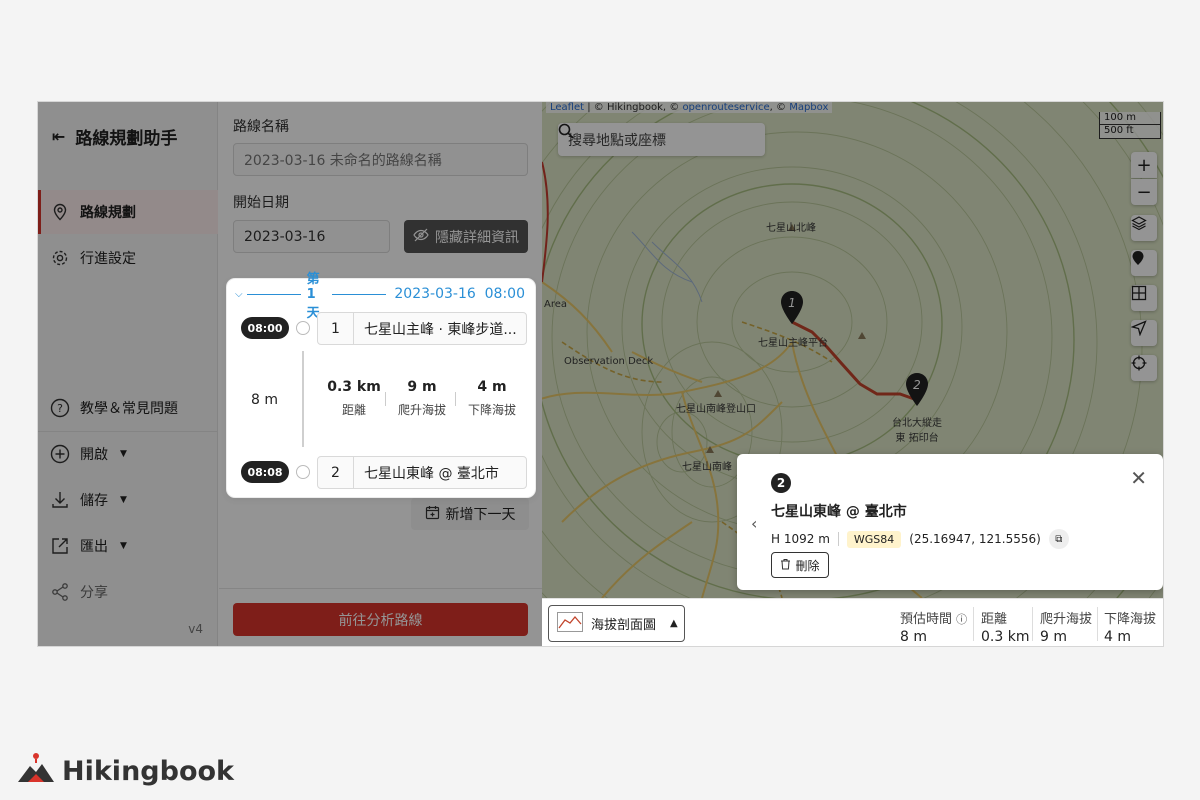  Describe the element at coordinates (128, 454) in the screenshot. I see `sidebar-item-open: 開啟 ▼` at that location.